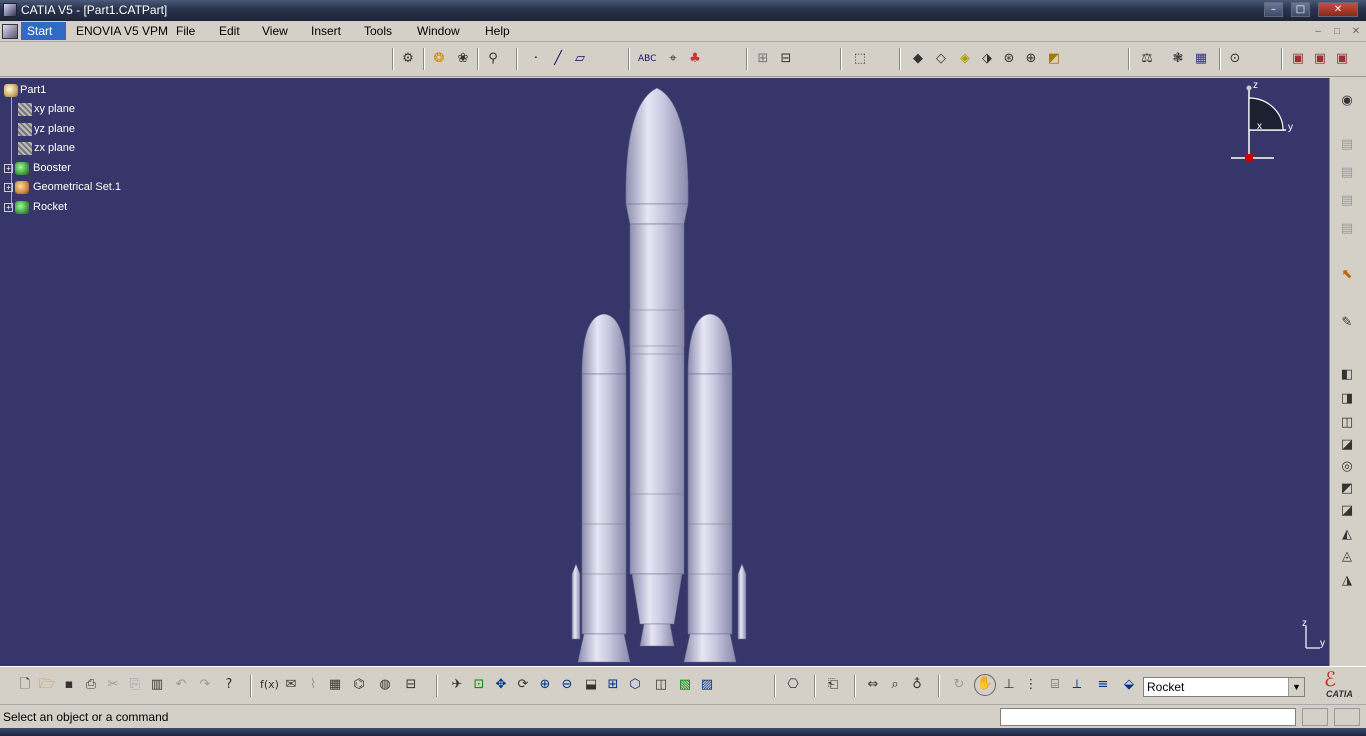  Describe the element at coordinates (860, 59) in the screenshot. I see `body-insert-icon: ⬚` at that location.